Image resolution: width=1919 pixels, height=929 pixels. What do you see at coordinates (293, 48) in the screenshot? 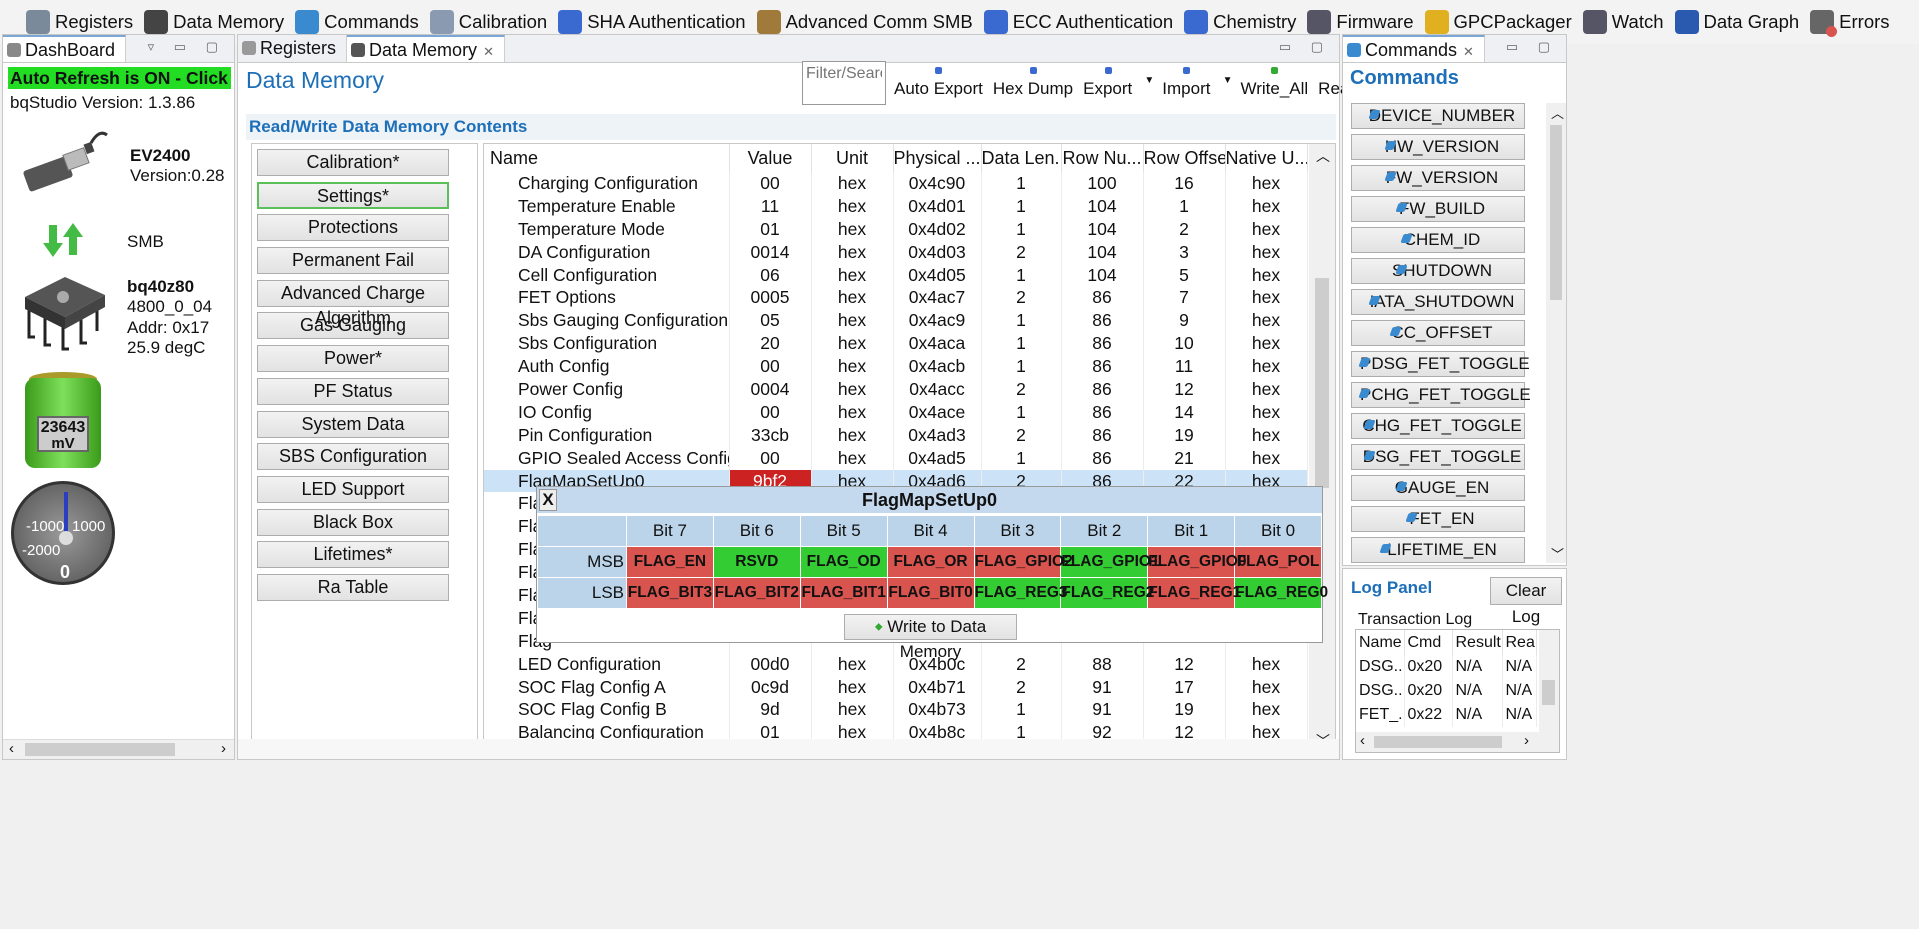
I see `tab-registers: Registers` at bounding box center [293, 48].